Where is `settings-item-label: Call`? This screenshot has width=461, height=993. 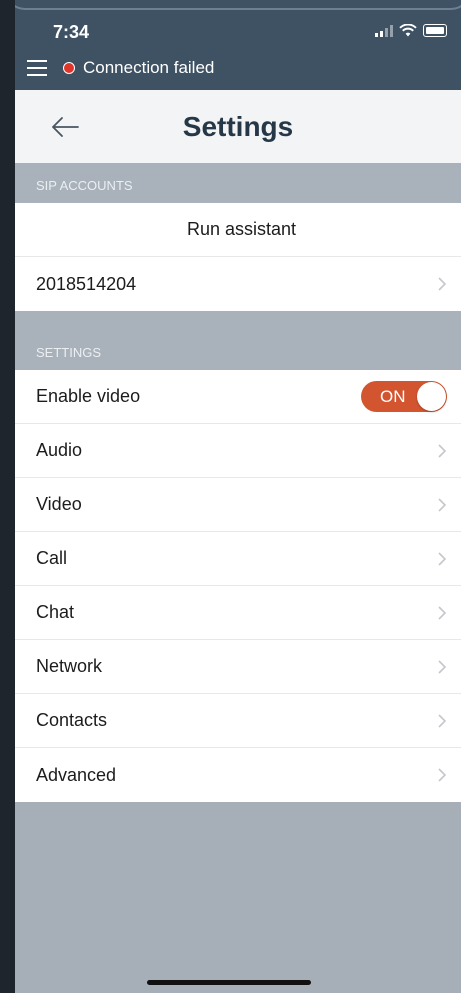
settings-item-label: Call is located at coordinates (52, 558).